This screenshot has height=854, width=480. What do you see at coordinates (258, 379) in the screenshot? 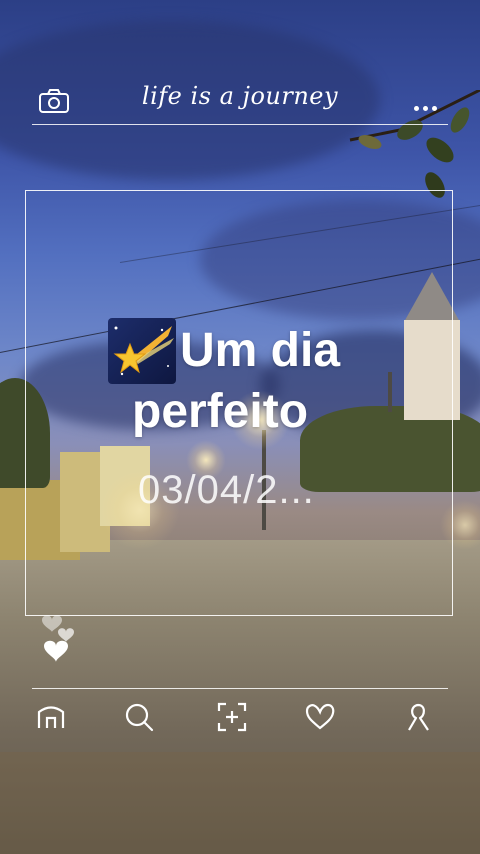
I see `story-caption: Um dia perfeito` at bounding box center [258, 379].